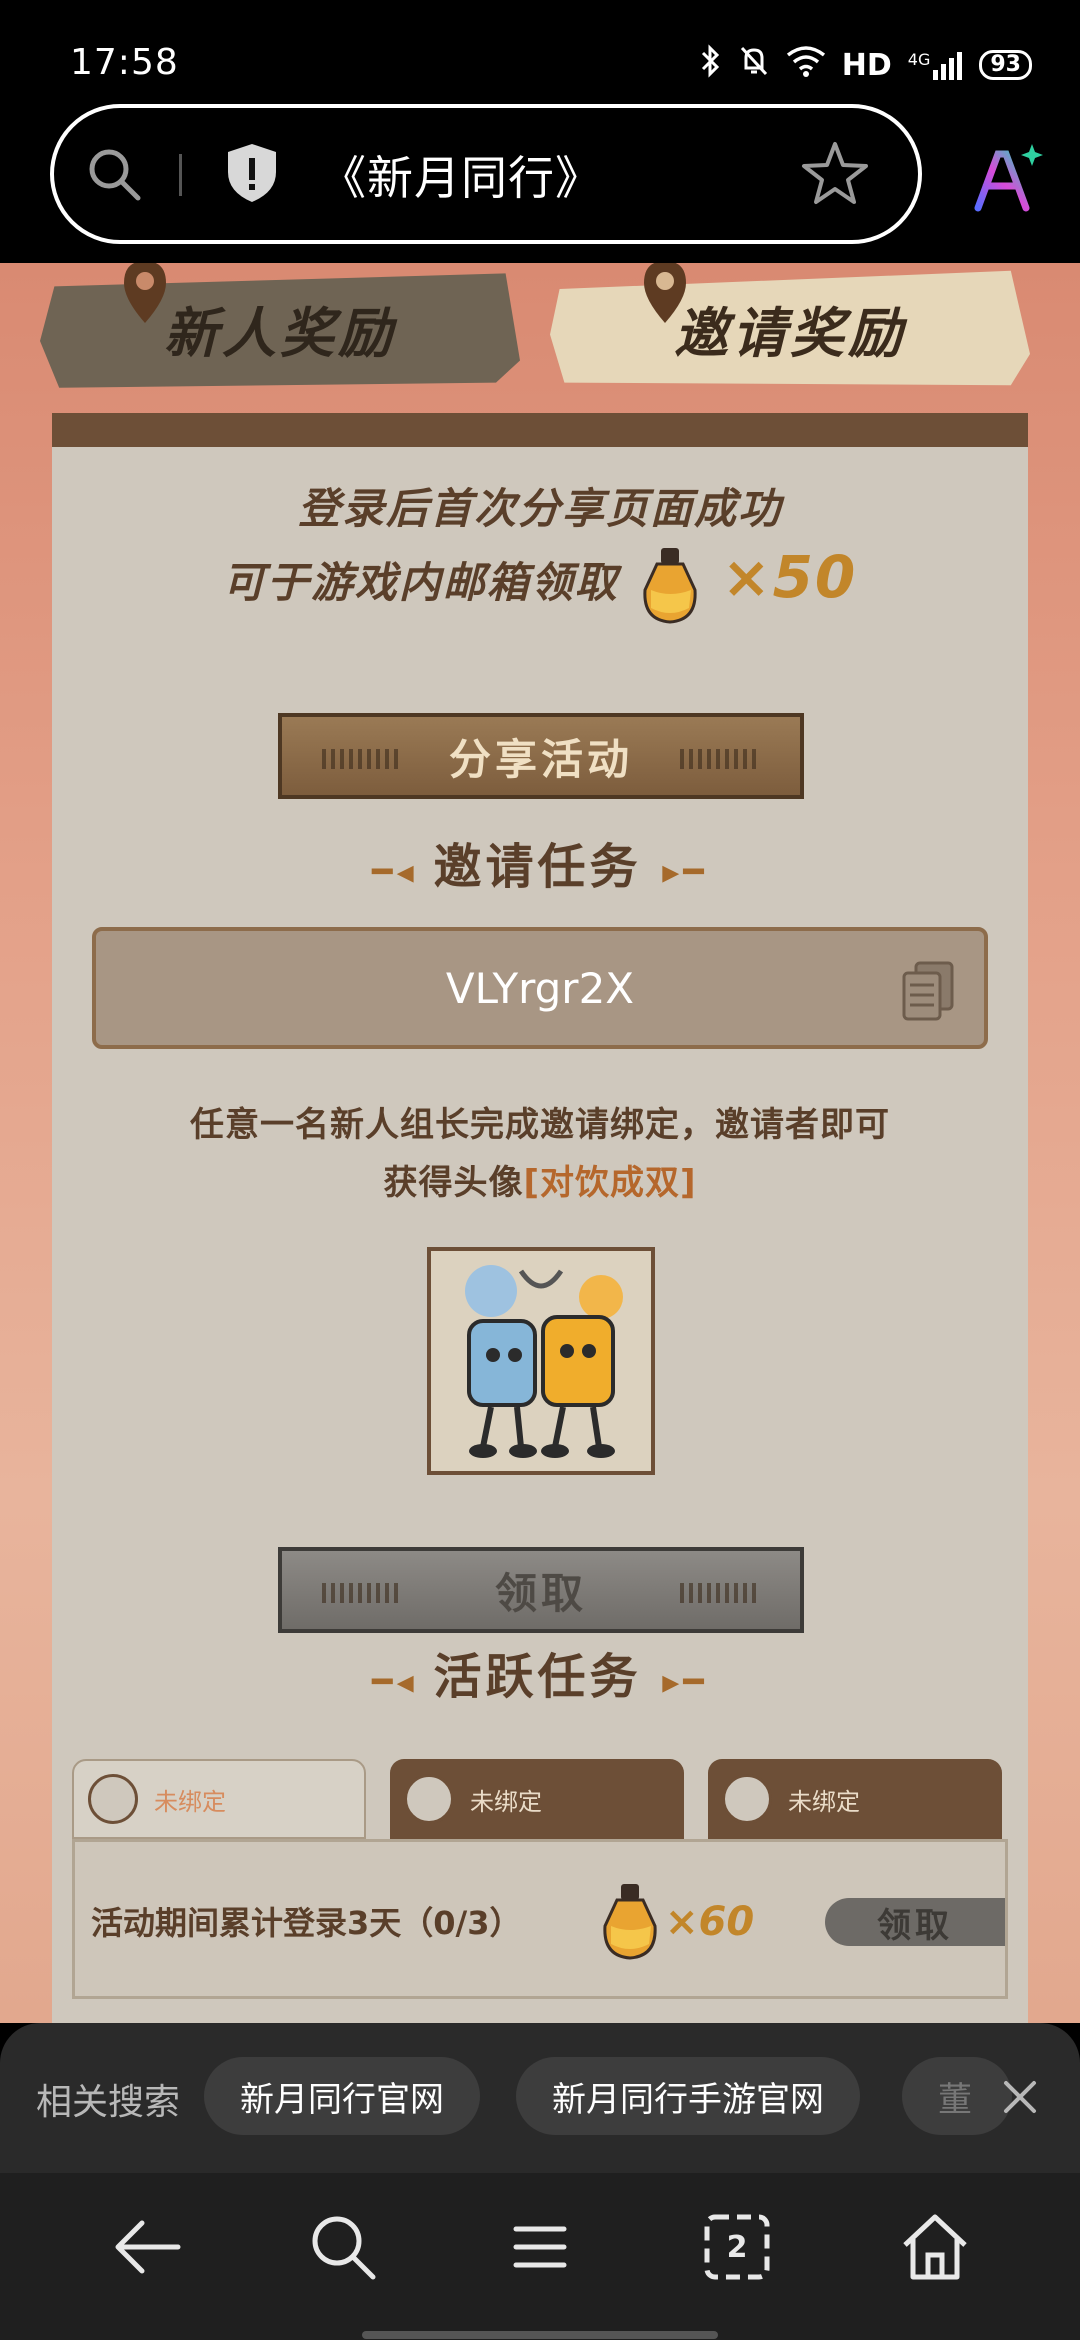 The height and width of the screenshot is (2340, 1080). I want to click on invite-code-box: VLYrgr2X, so click(540, 988).